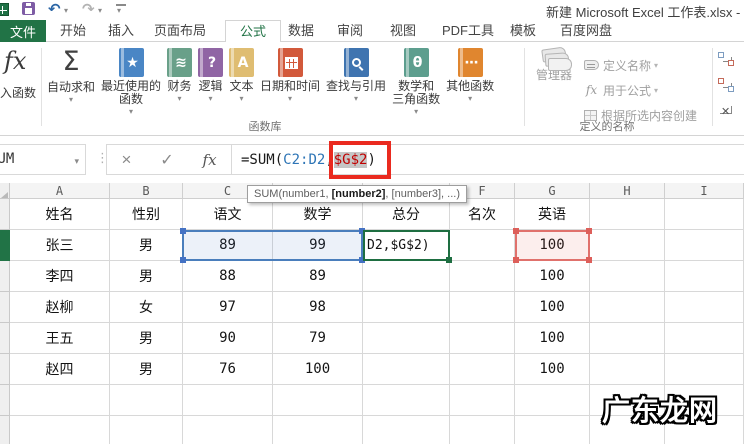 Image resolution: width=744 pixels, height=444 pixels. What do you see at coordinates (552, 191) in the screenshot?
I see `column-header: G` at bounding box center [552, 191].